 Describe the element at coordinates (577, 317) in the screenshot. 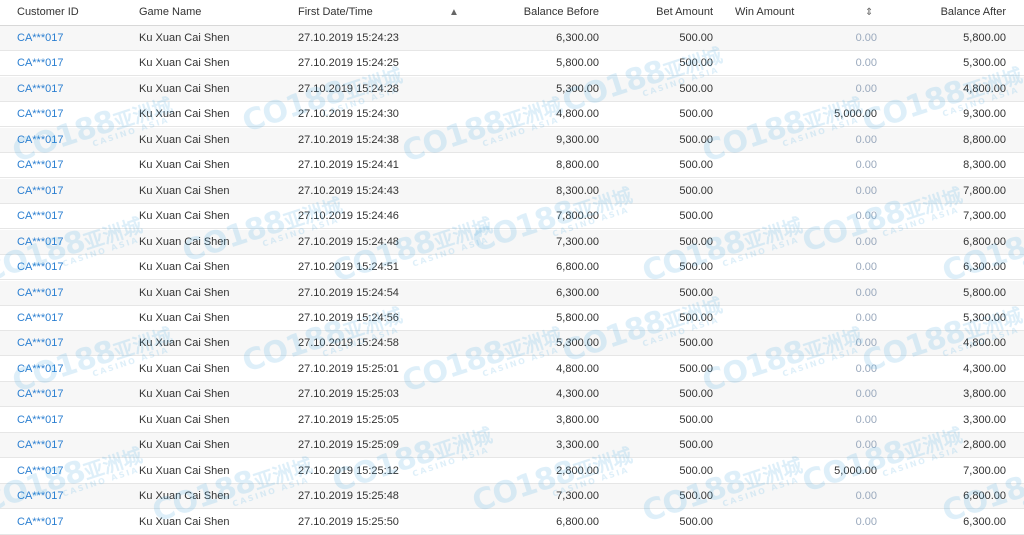

I see `cell-balance-before: 5,800.00` at that location.